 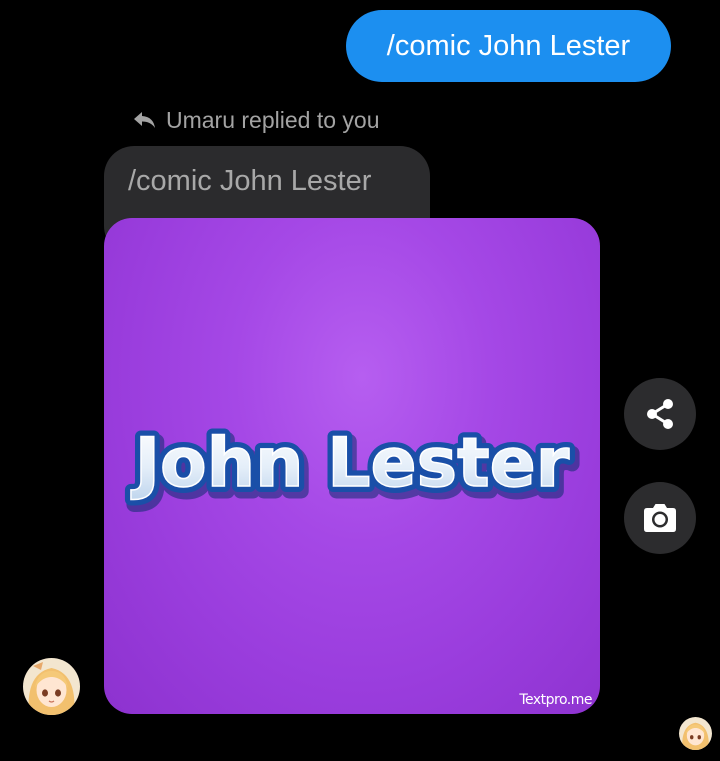 What do you see at coordinates (250, 181) in the screenshot?
I see `quoted-message-text: /comic John Lester` at bounding box center [250, 181].